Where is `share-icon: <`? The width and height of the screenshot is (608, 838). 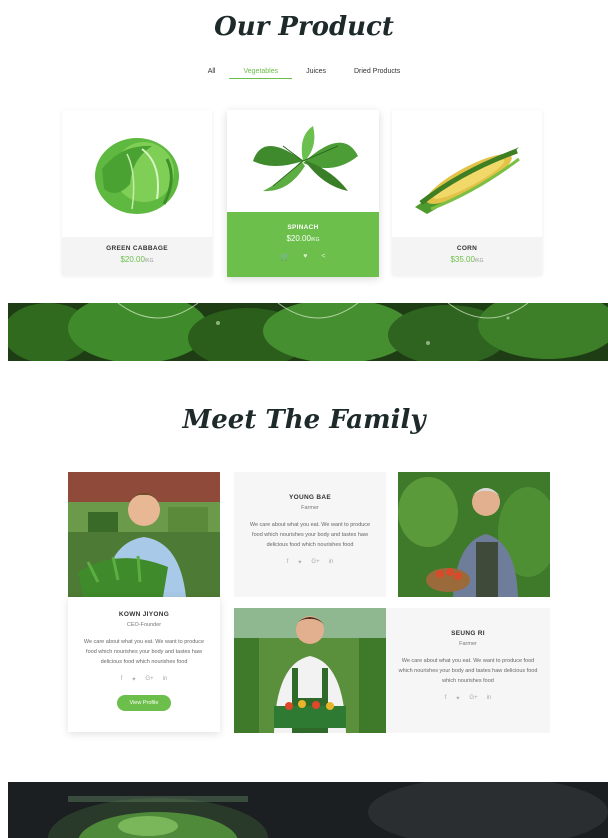
share-icon: < is located at coordinates (323, 257).